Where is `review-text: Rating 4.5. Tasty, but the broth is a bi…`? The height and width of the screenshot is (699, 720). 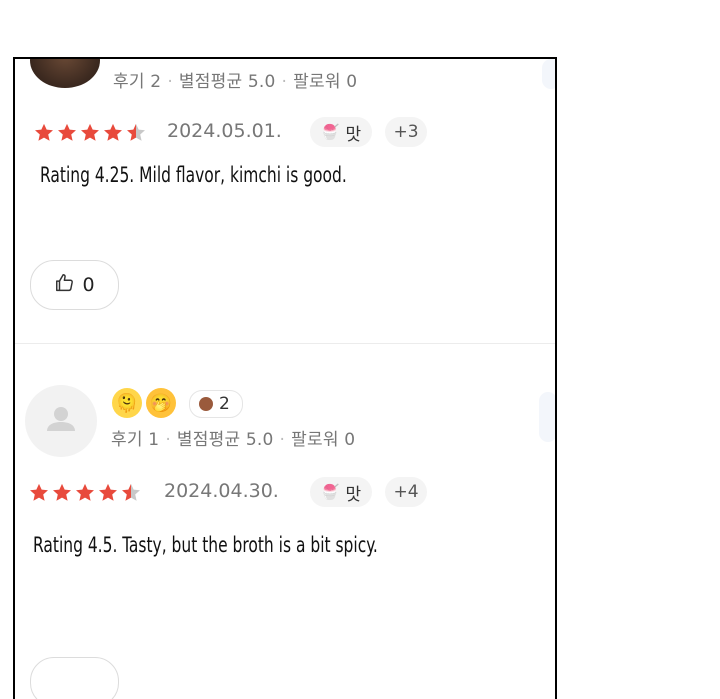 review-text: Rating 4.5. Tasty, but the broth is a bi… is located at coordinates (205, 545).